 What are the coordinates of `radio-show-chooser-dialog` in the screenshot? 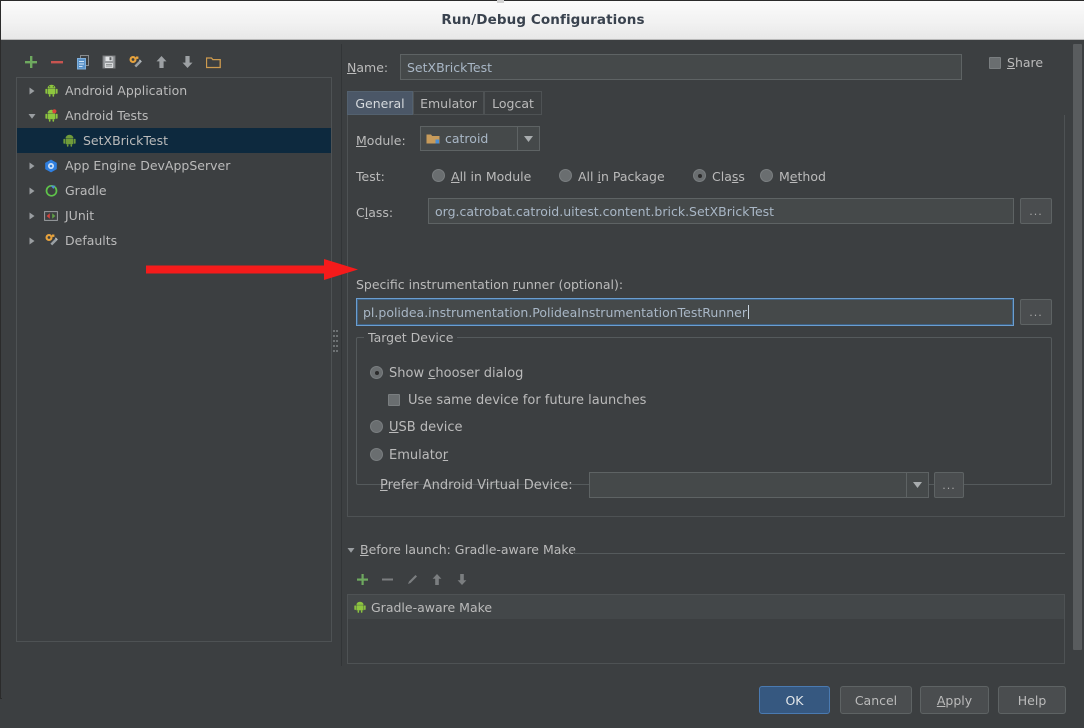 It's located at (376, 372).